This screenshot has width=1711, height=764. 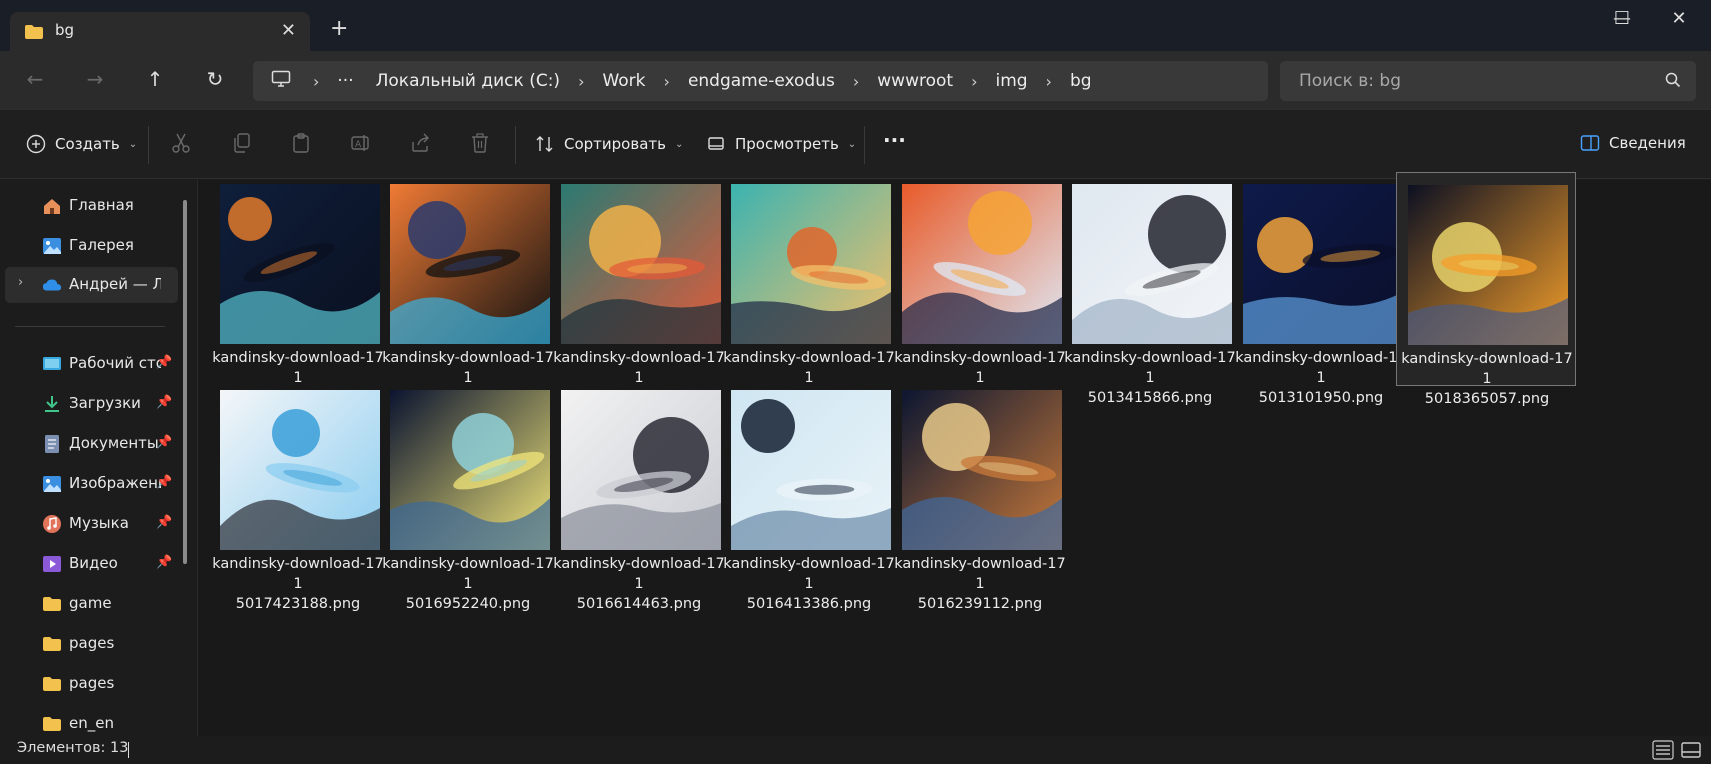 I want to click on sidebar-item-home: Главная, so click(x=89, y=206).